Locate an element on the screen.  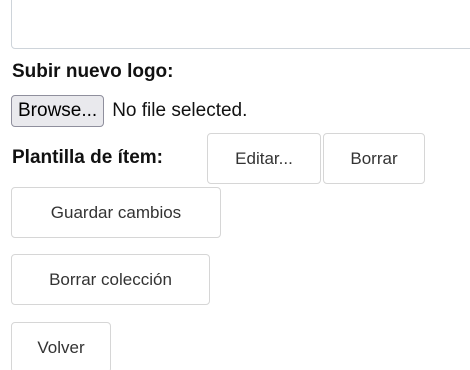
logo-file-input: Browse... No file selected. is located at coordinates (129, 111).